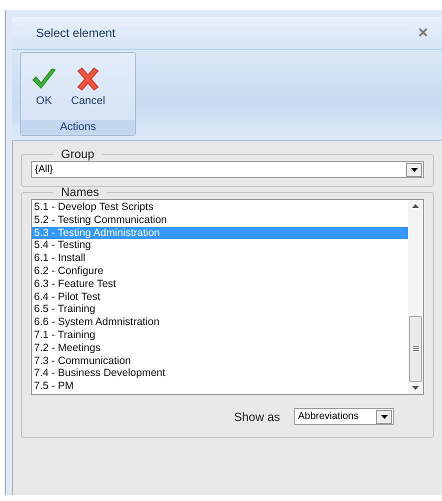 The height and width of the screenshot is (501, 442). Describe the element at coordinates (88, 93) in the screenshot. I see `cancel-button: Cancel` at that location.